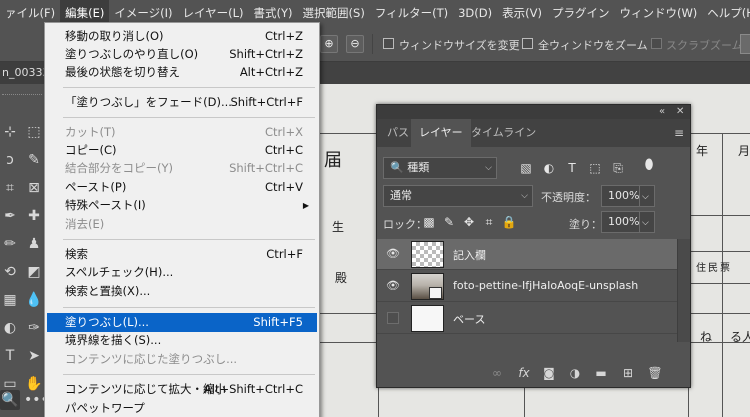 Image resolution: width=750 pixels, height=417 pixels. I want to click on edit-menu-item-label: 消去(E), so click(85, 224).